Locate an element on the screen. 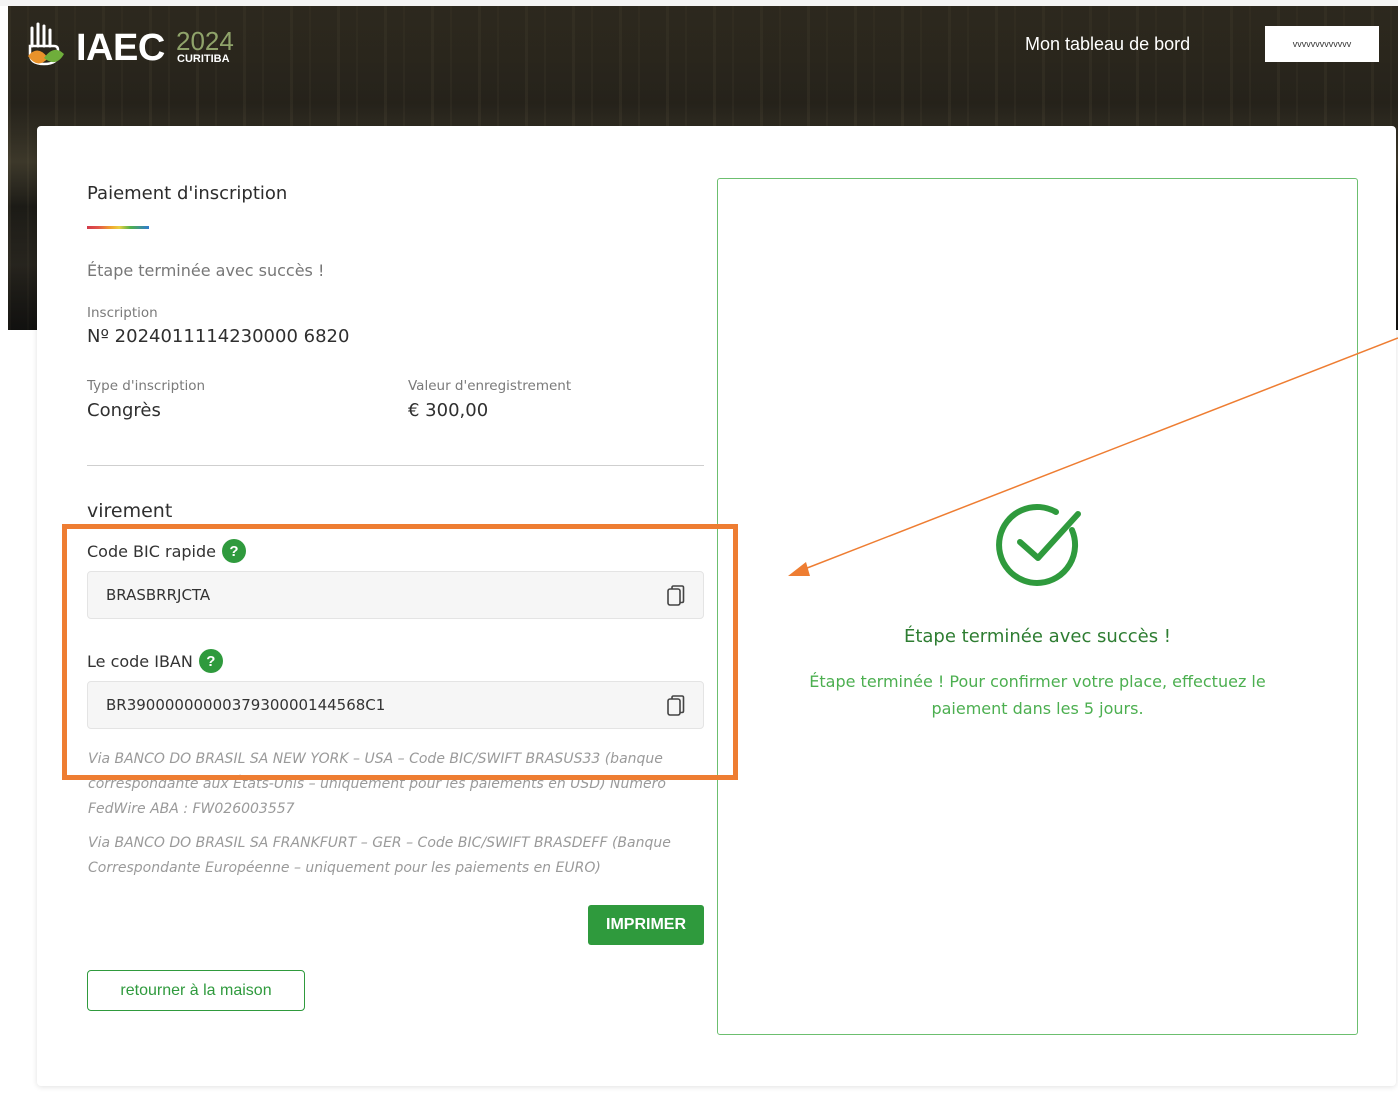 The image size is (1398, 1099). bic-field-label: Code BIC rapide ? is located at coordinates (166, 551).